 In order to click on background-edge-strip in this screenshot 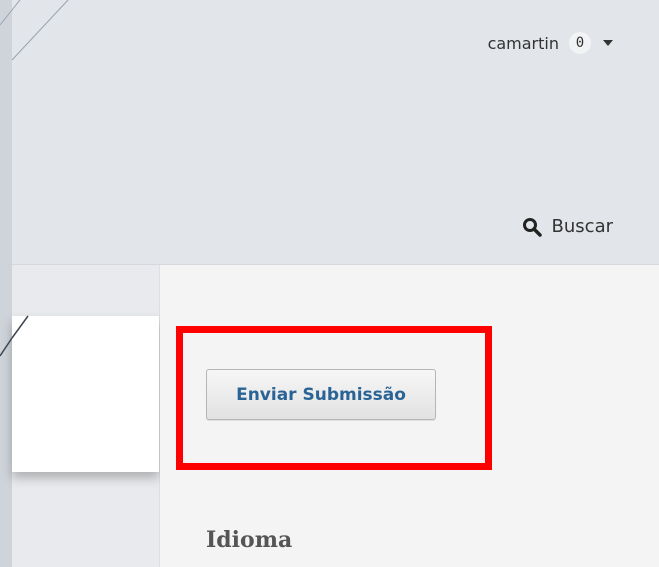, I will do `click(6, 283)`.